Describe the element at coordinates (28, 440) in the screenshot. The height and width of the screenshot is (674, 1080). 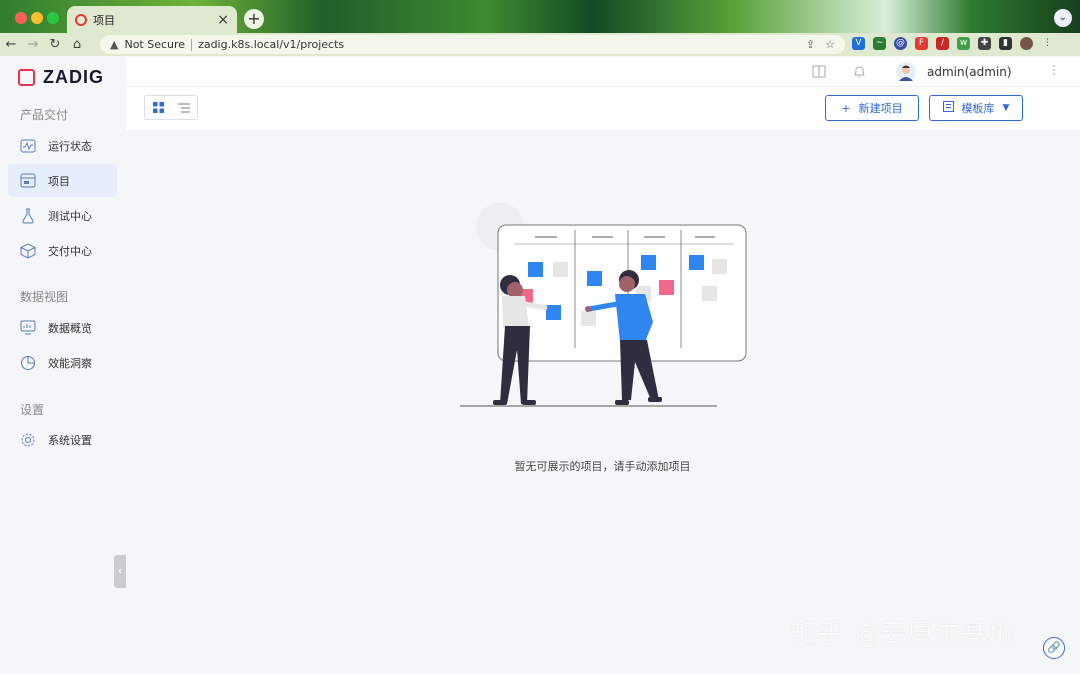
I see `gear-icon` at that location.